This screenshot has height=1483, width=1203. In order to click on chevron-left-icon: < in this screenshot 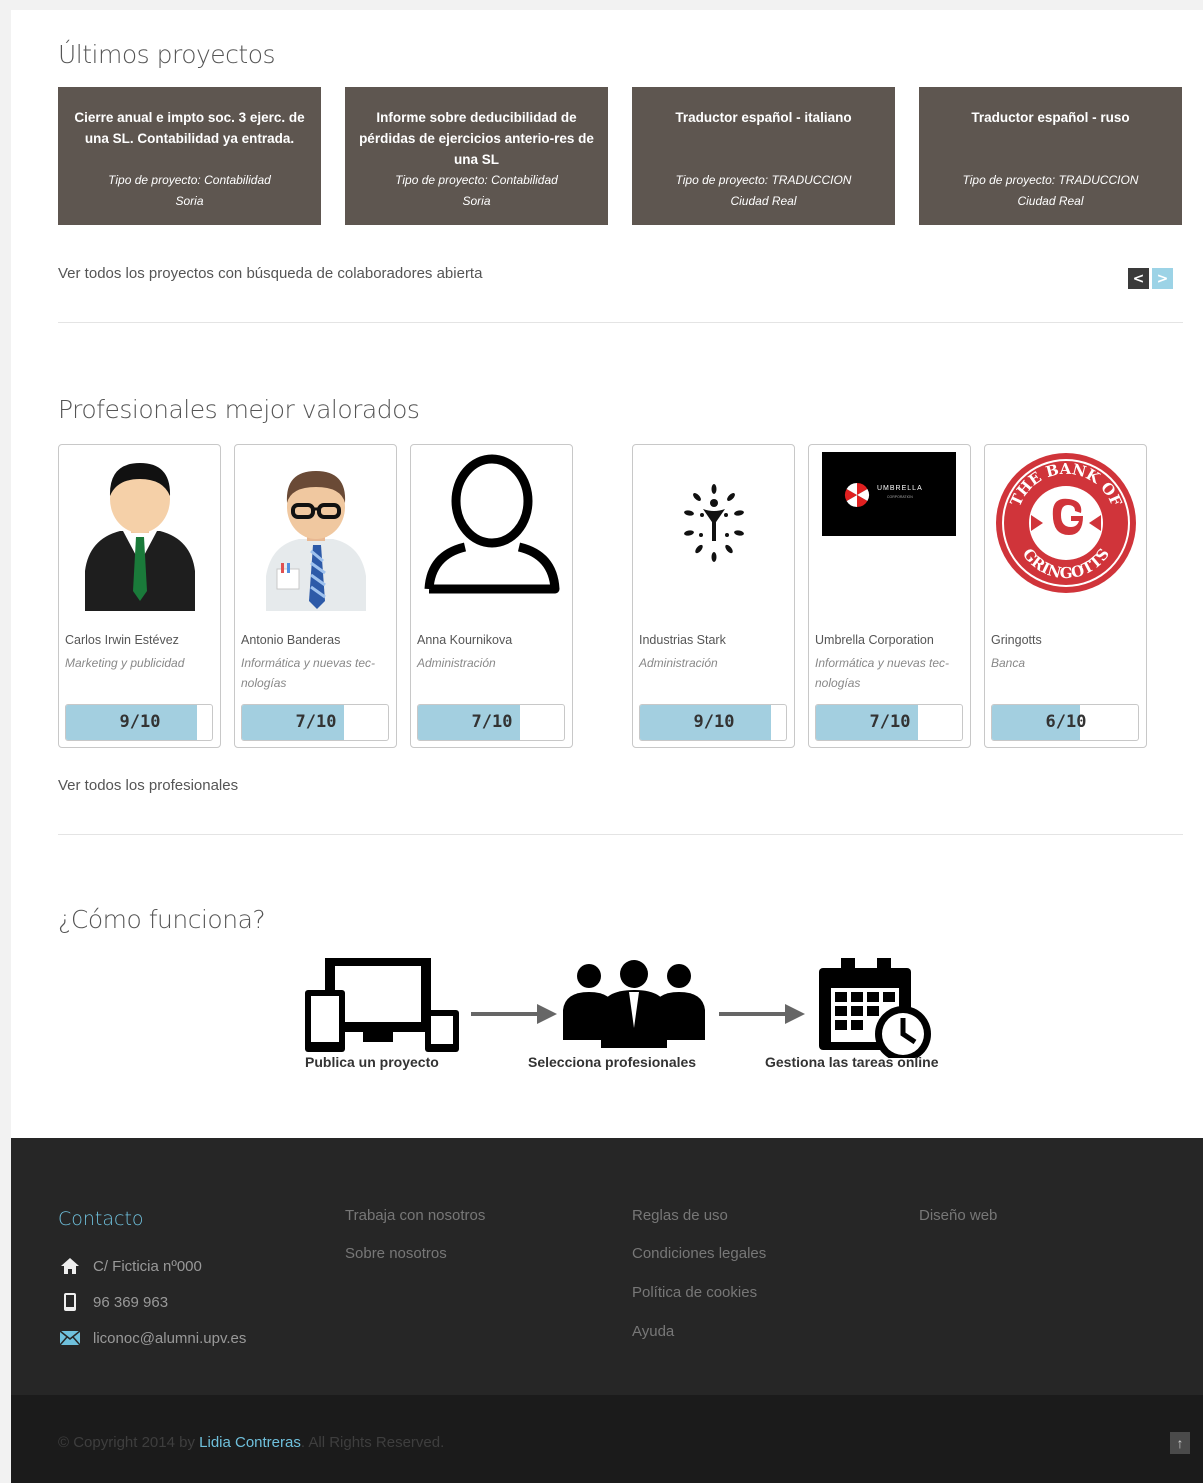, I will do `click(1138, 278)`.